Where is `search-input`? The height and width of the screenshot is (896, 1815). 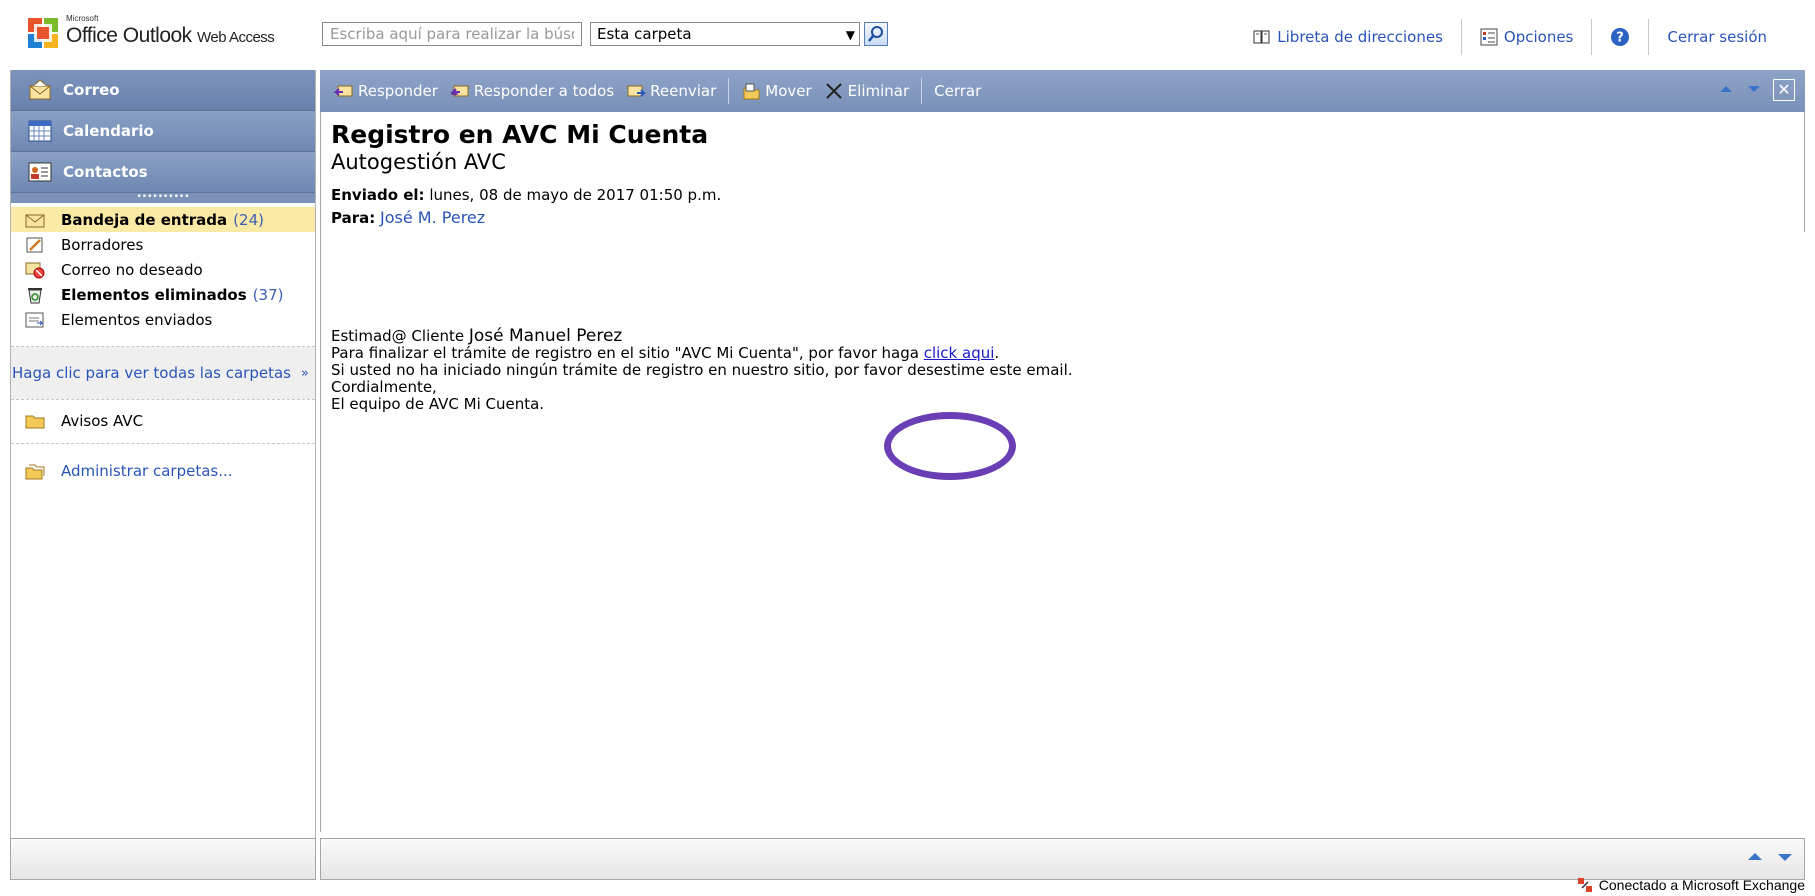
search-input is located at coordinates (452, 34).